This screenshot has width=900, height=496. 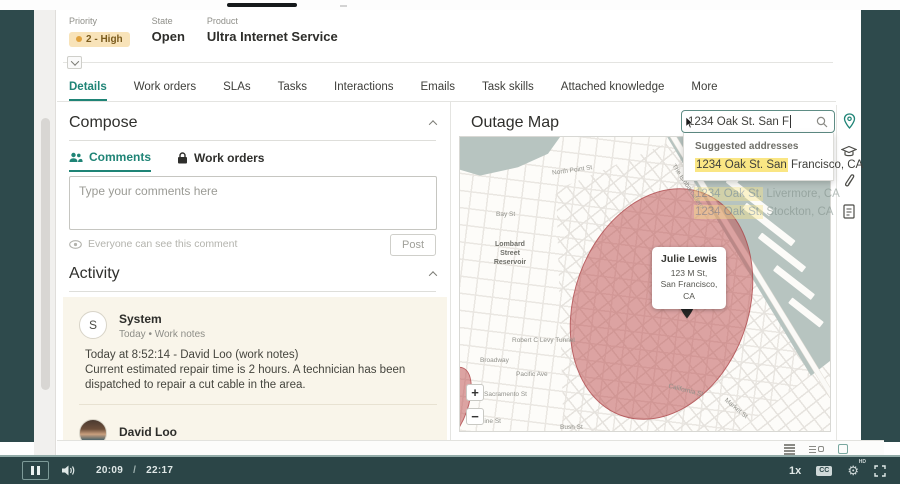 I want to click on comment-input, so click(x=253, y=203).